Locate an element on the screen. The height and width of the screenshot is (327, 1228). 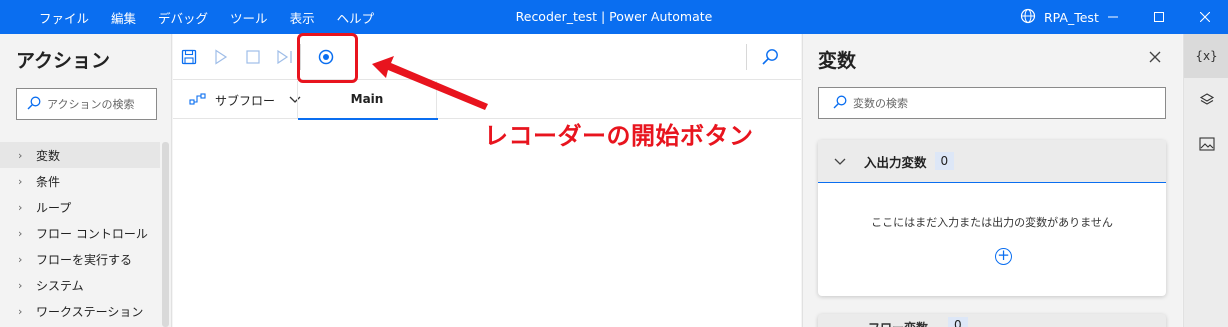
action-group-run-flow: › フローを実行する is located at coordinates (80, 259).